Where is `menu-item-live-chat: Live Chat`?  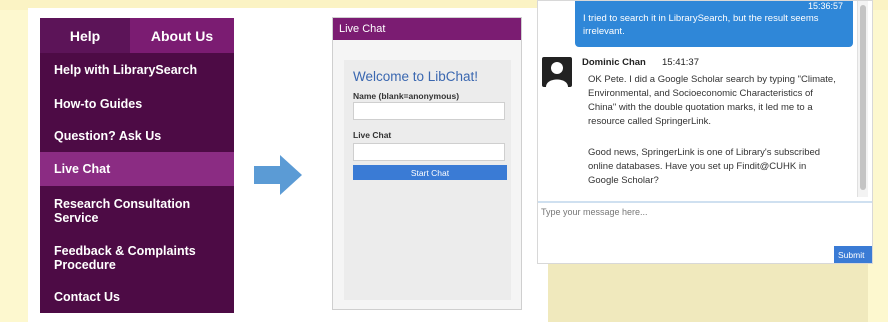 menu-item-live-chat: Live Chat is located at coordinates (137, 169).